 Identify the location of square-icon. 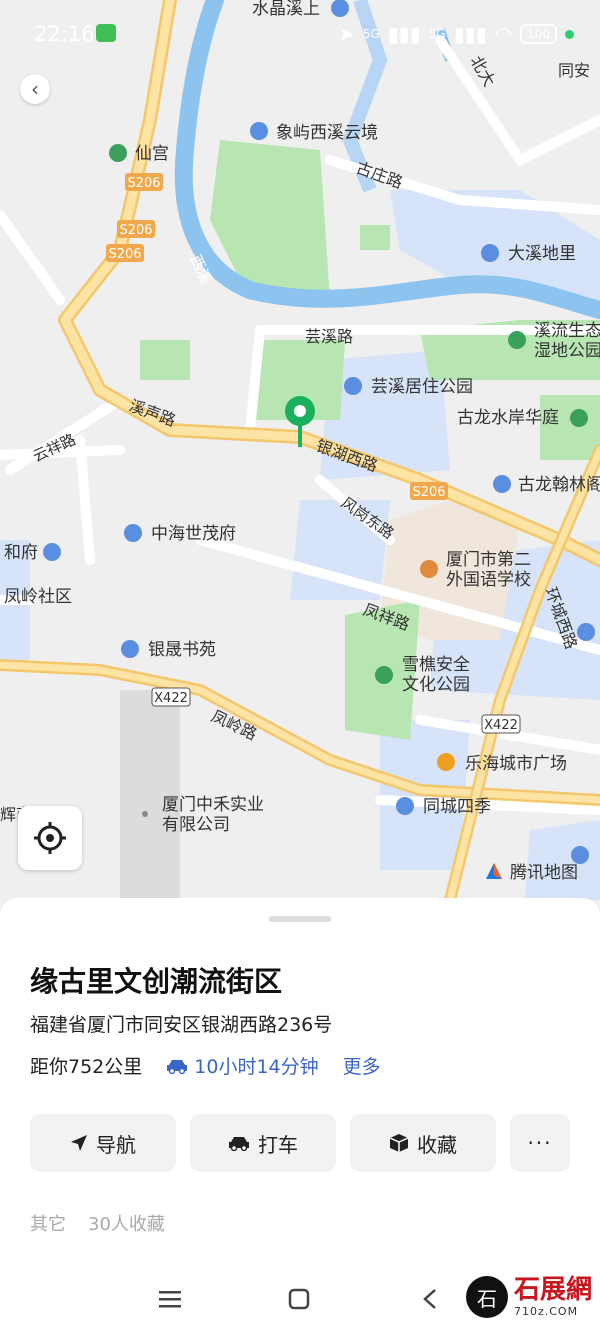
(299, 1299).